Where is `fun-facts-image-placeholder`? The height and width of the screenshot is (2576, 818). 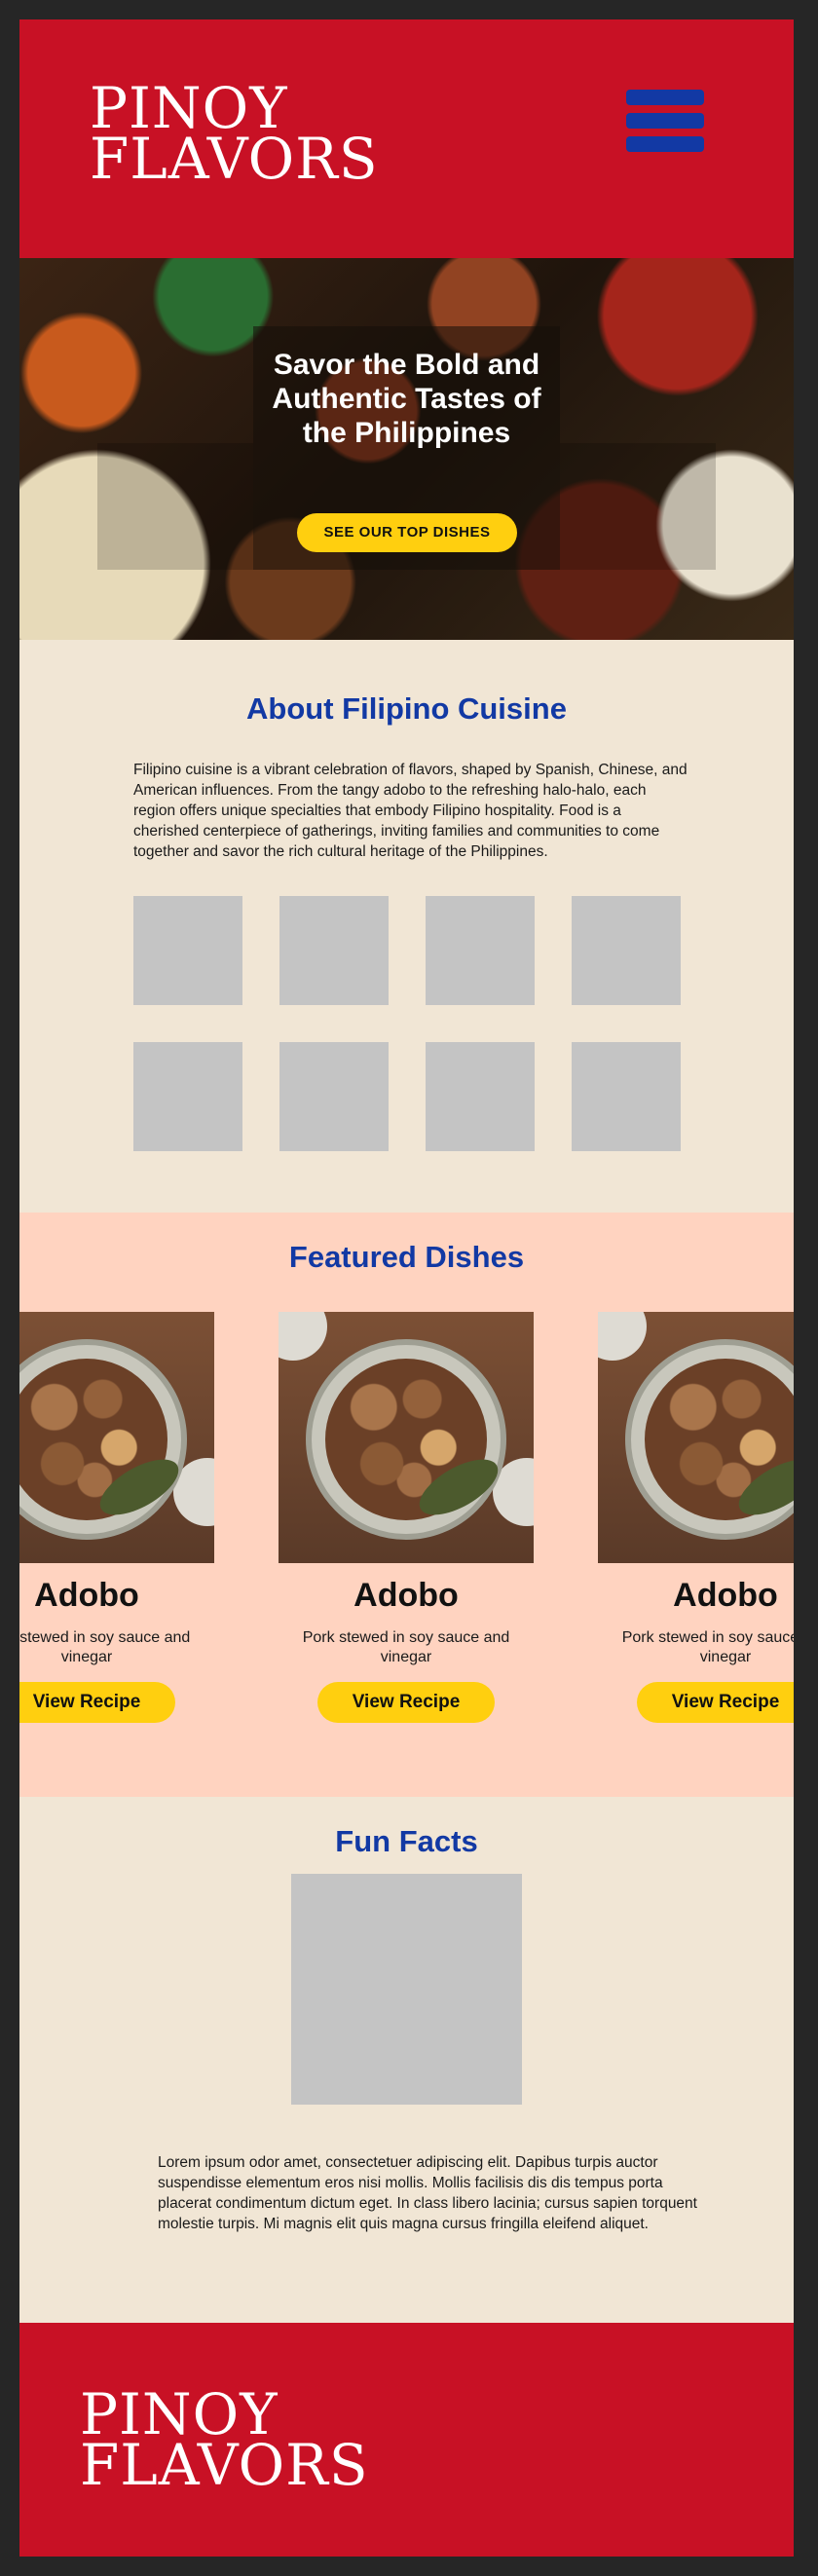 fun-facts-image-placeholder is located at coordinates (407, 1989).